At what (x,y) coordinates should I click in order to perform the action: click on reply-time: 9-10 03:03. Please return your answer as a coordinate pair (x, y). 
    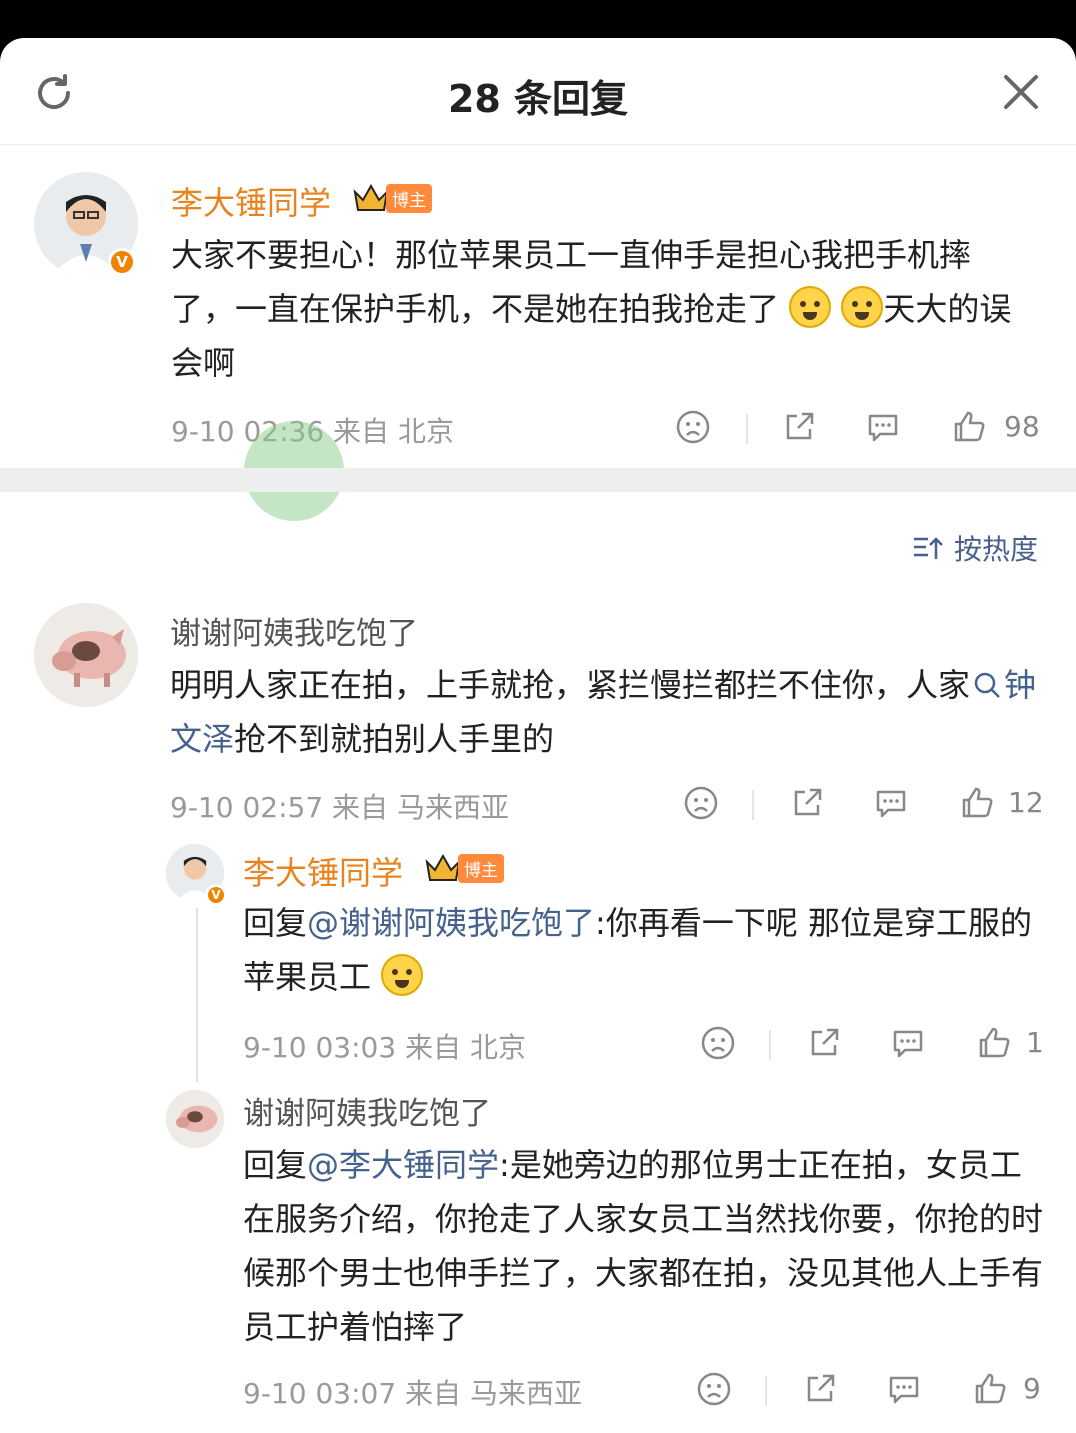
    Looking at the image, I should click on (320, 1047).